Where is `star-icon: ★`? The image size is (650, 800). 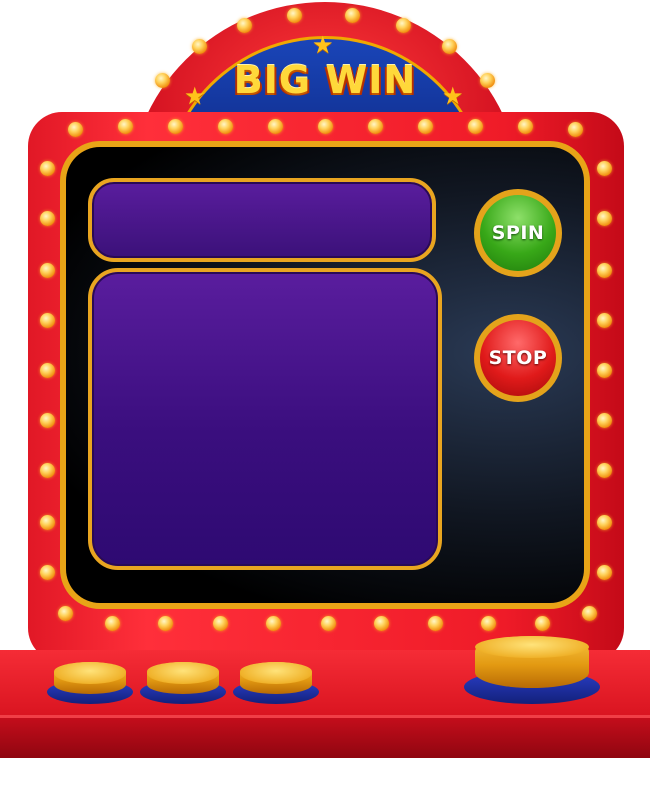
star-icon: ★ is located at coordinates (323, 45).